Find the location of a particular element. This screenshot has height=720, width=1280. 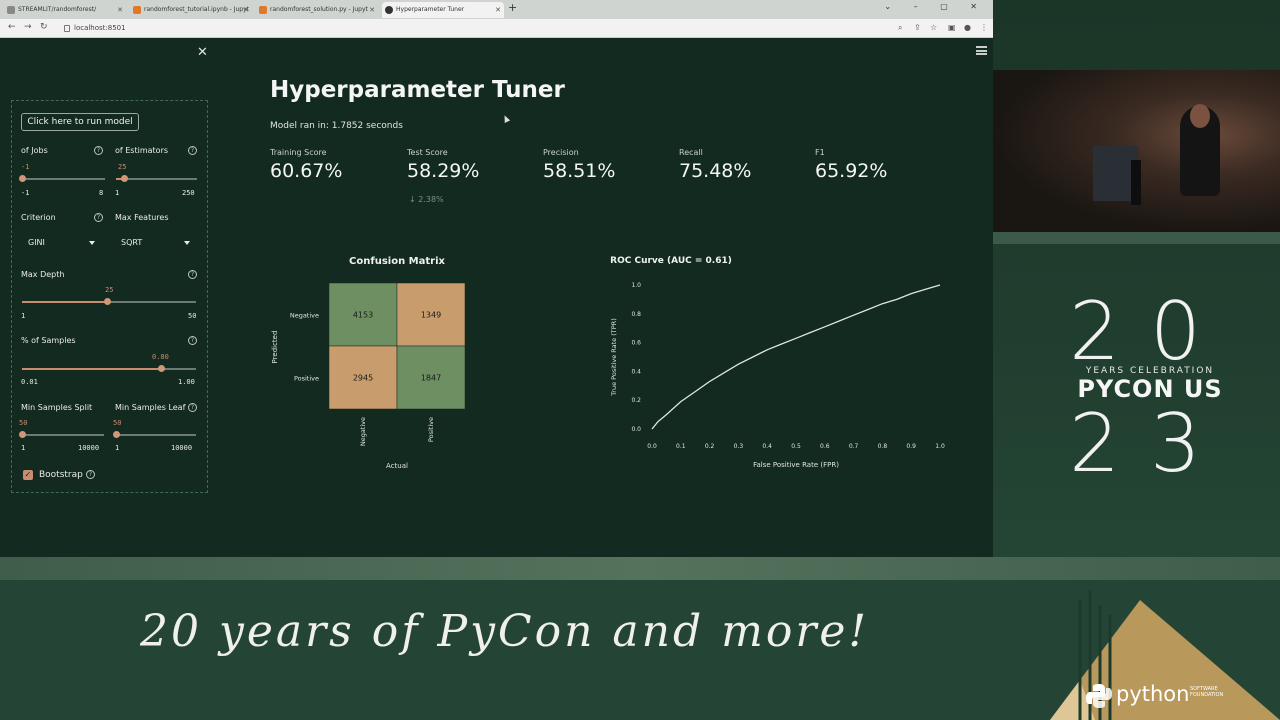

runtime-text: Model ran in: 1.7852 seconds is located at coordinates (336, 126).